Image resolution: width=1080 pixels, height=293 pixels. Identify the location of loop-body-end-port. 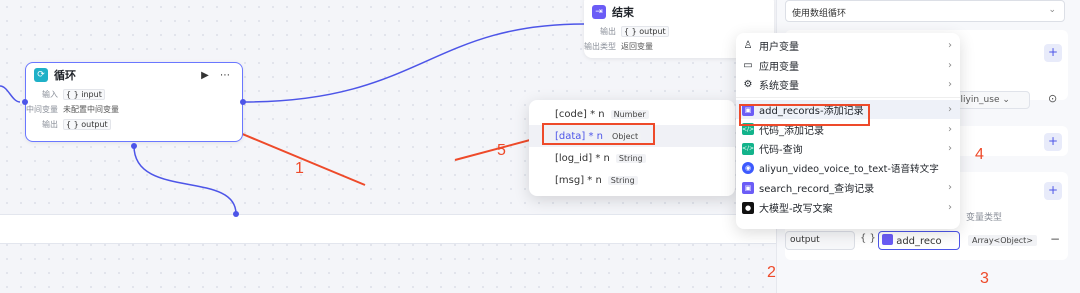
(236, 214).